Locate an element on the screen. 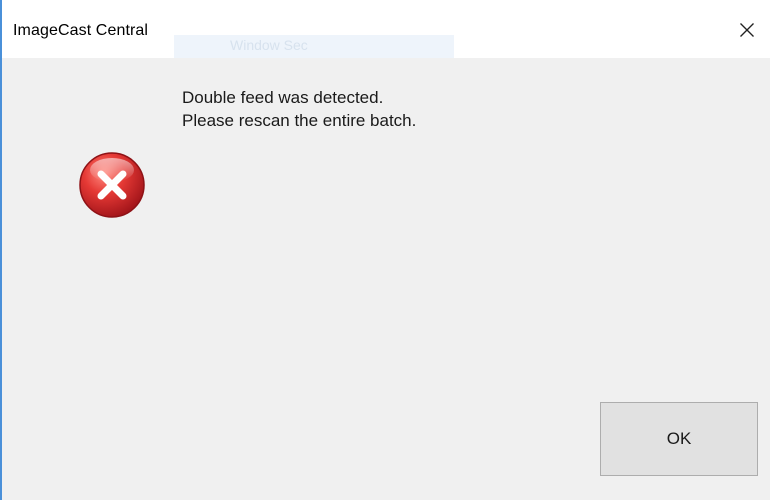 This screenshot has width=770, height=500. close-button is located at coordinates (747, 30).